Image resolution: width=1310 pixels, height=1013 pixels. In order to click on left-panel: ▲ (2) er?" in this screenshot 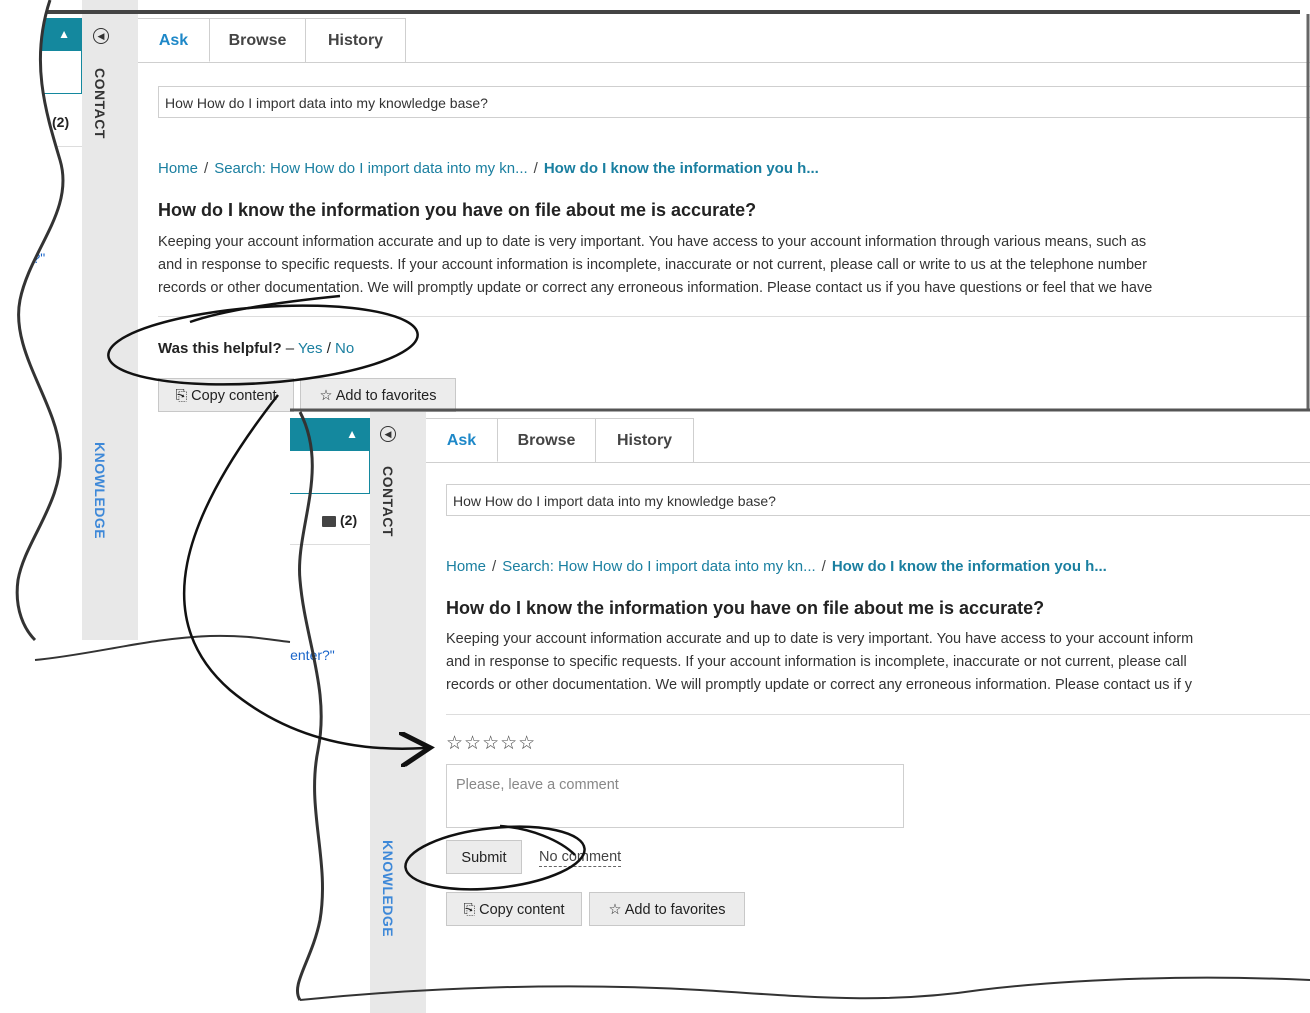, I will do `click(42, 320)`.